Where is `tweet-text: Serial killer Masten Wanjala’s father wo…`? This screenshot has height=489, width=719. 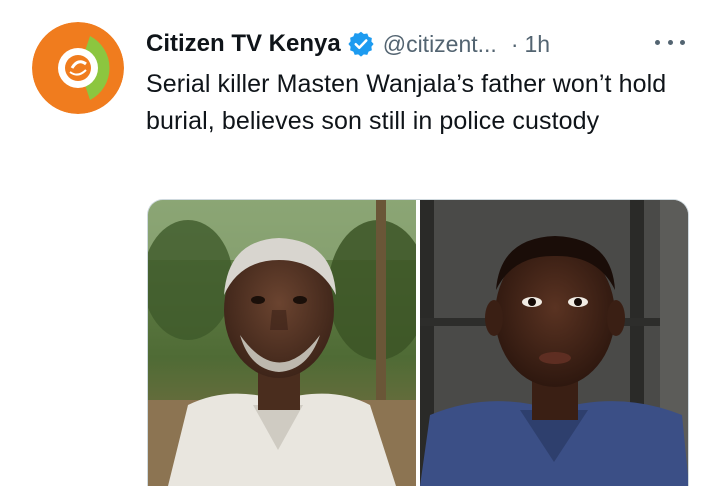
tweet-text: Serial killer Masten Wanjala’s father wo… is located at coordinates (406, 102).